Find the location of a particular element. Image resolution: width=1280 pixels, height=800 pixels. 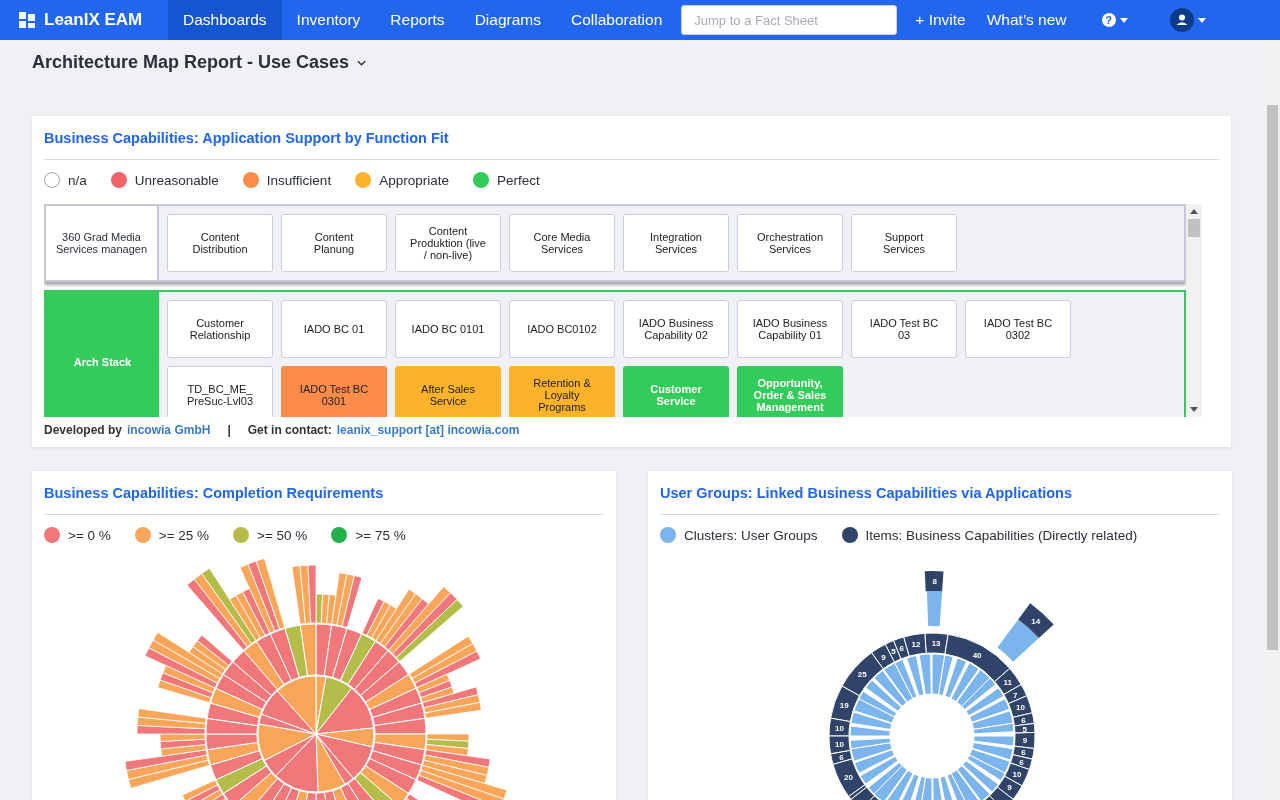

card-title: Business Capabilities: Completion Requirements is located at coordinates (324, 499).